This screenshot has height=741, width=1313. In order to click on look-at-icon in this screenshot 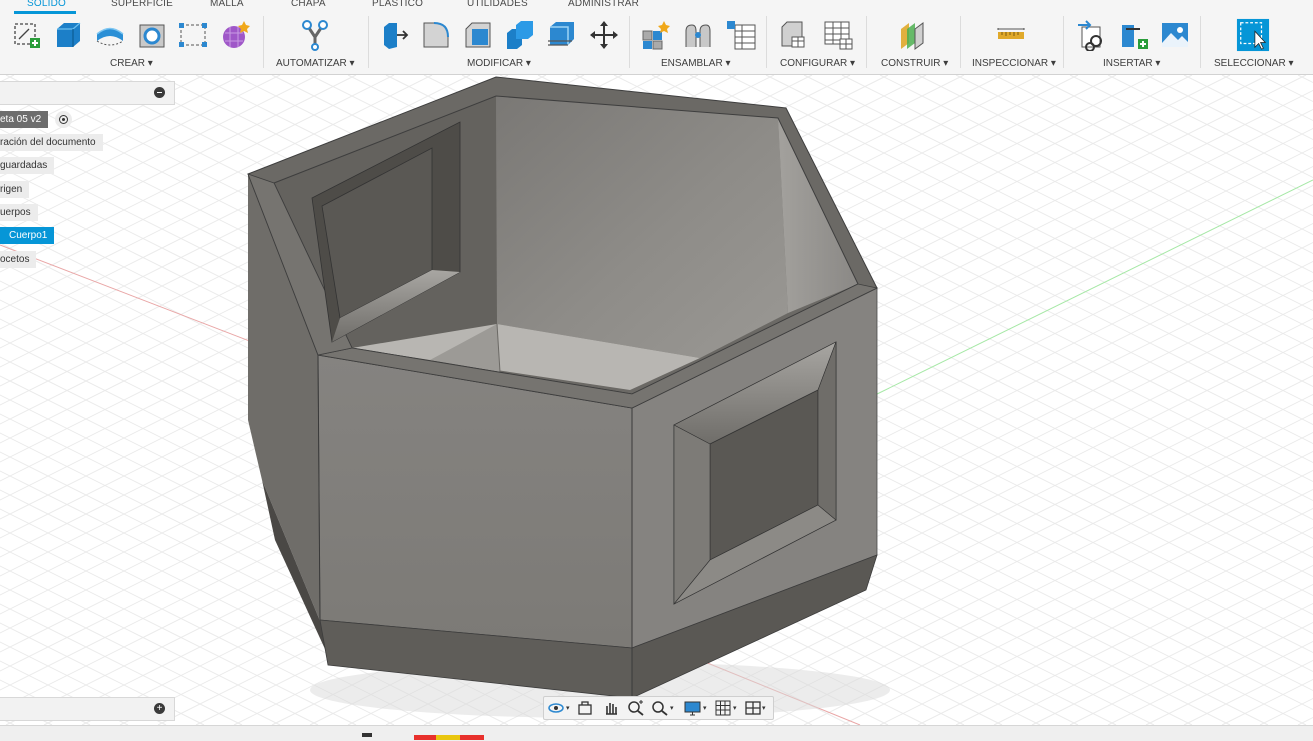, I will do `click(585, 708)`.